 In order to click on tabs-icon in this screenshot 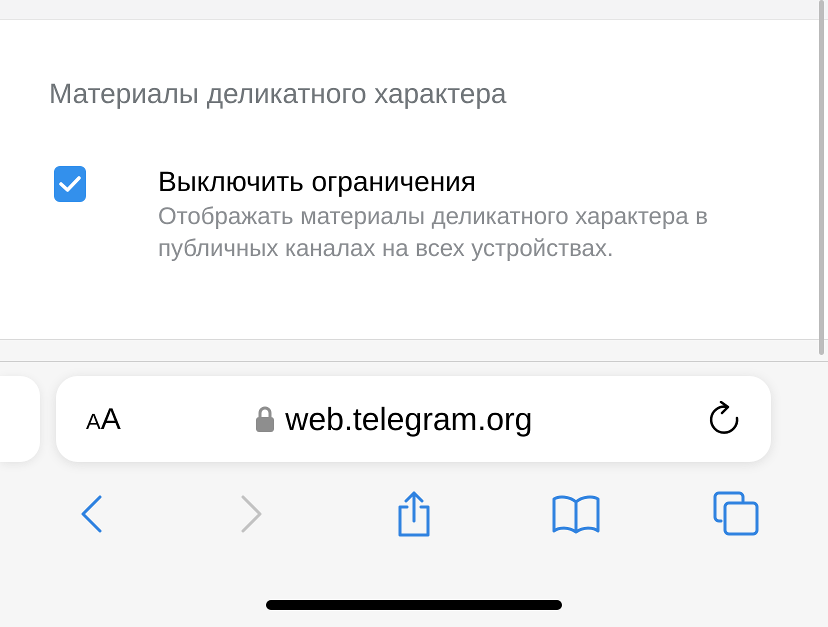, I will do `click(737, 514)`.